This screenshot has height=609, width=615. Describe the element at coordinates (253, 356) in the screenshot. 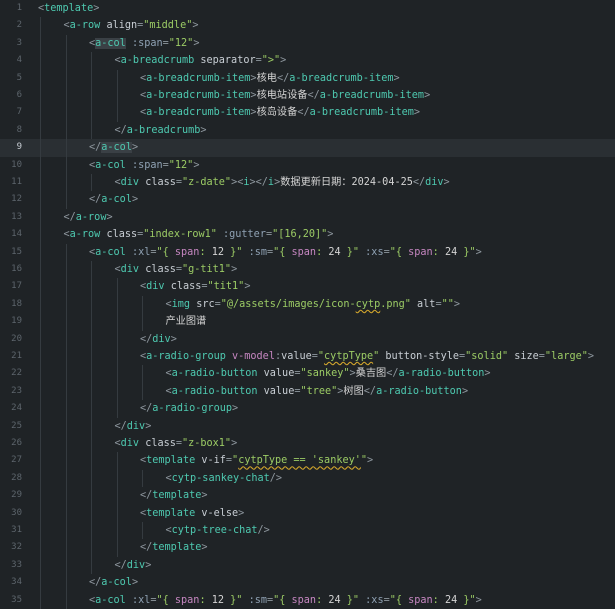

I see `keyword: v-model` at that location.